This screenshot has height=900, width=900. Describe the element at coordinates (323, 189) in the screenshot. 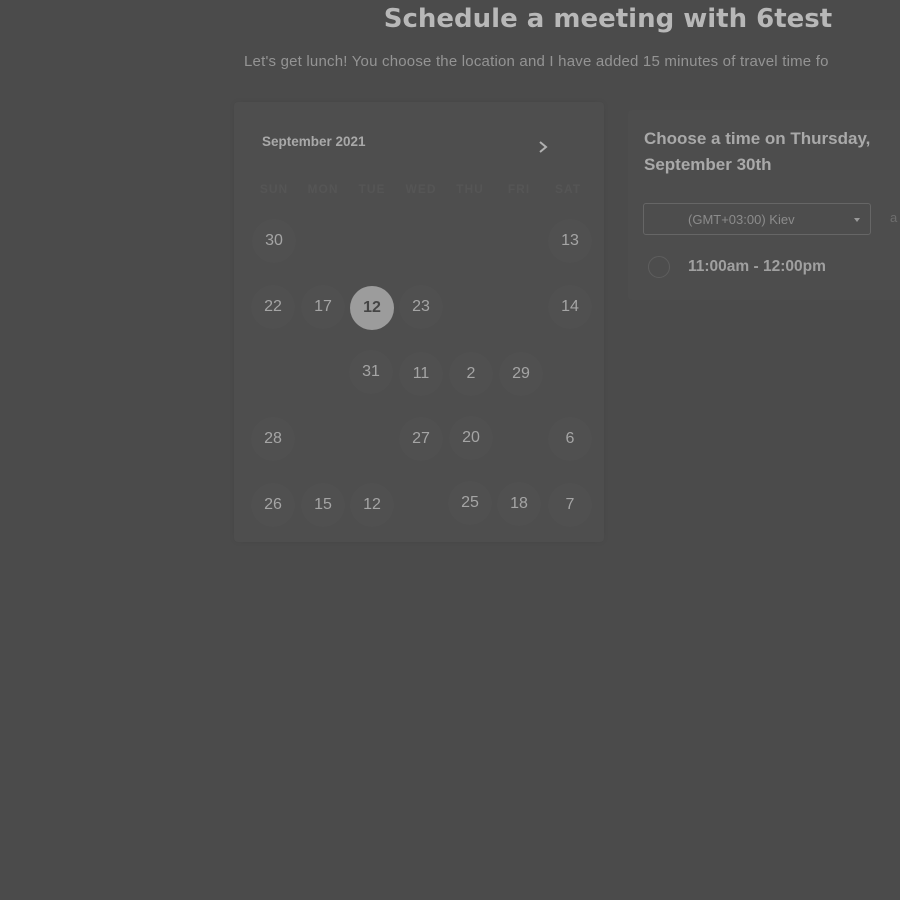

I see `weekday-label: MON` at that location.